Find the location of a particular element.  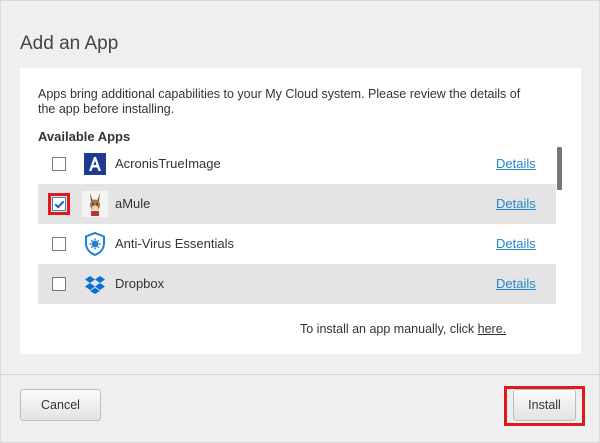

app-list-scrollbar is located at coordinates (559, 230).